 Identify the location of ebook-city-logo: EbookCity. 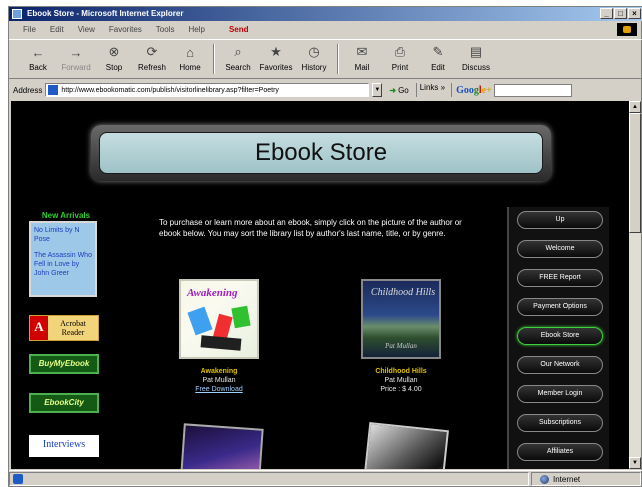
(64, 403).